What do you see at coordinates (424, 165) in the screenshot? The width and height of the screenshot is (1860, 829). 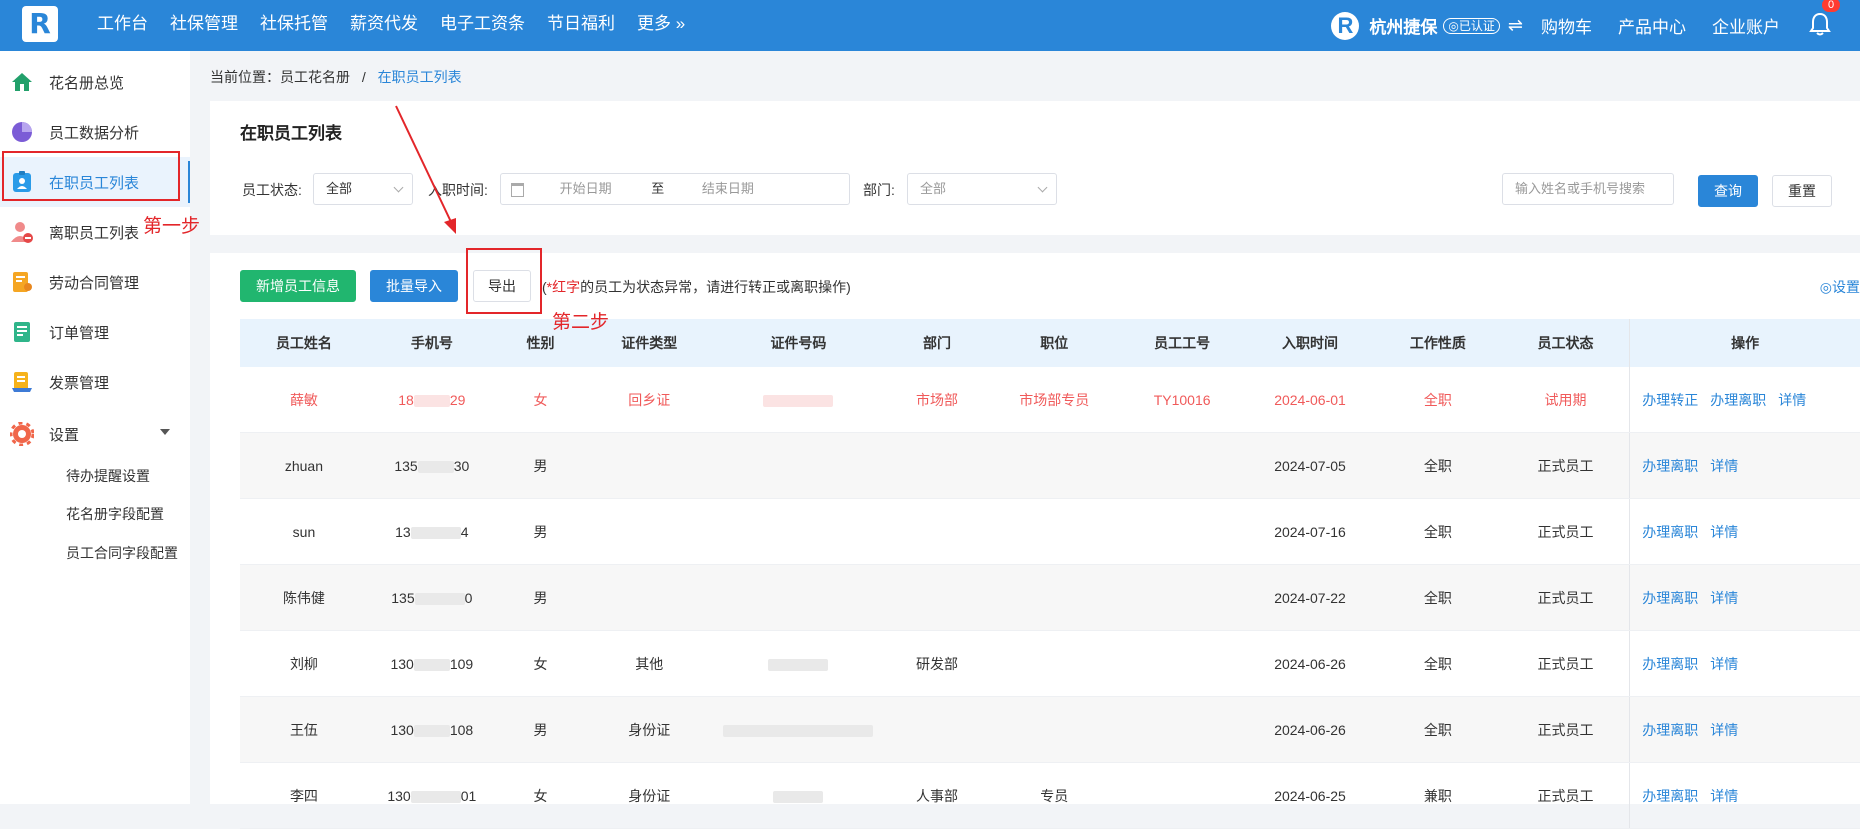 I see `step2-arrow-line` at bounding box center [424, 165].